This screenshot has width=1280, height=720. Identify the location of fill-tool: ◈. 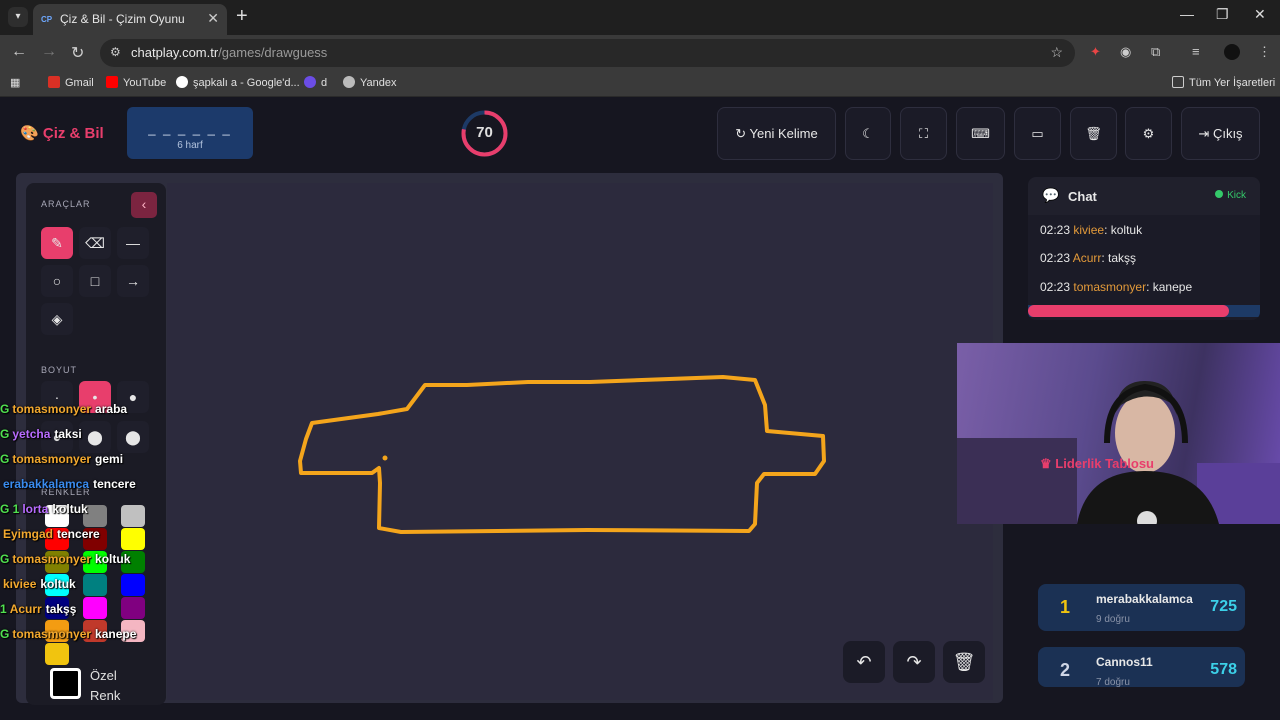
(57, 319).